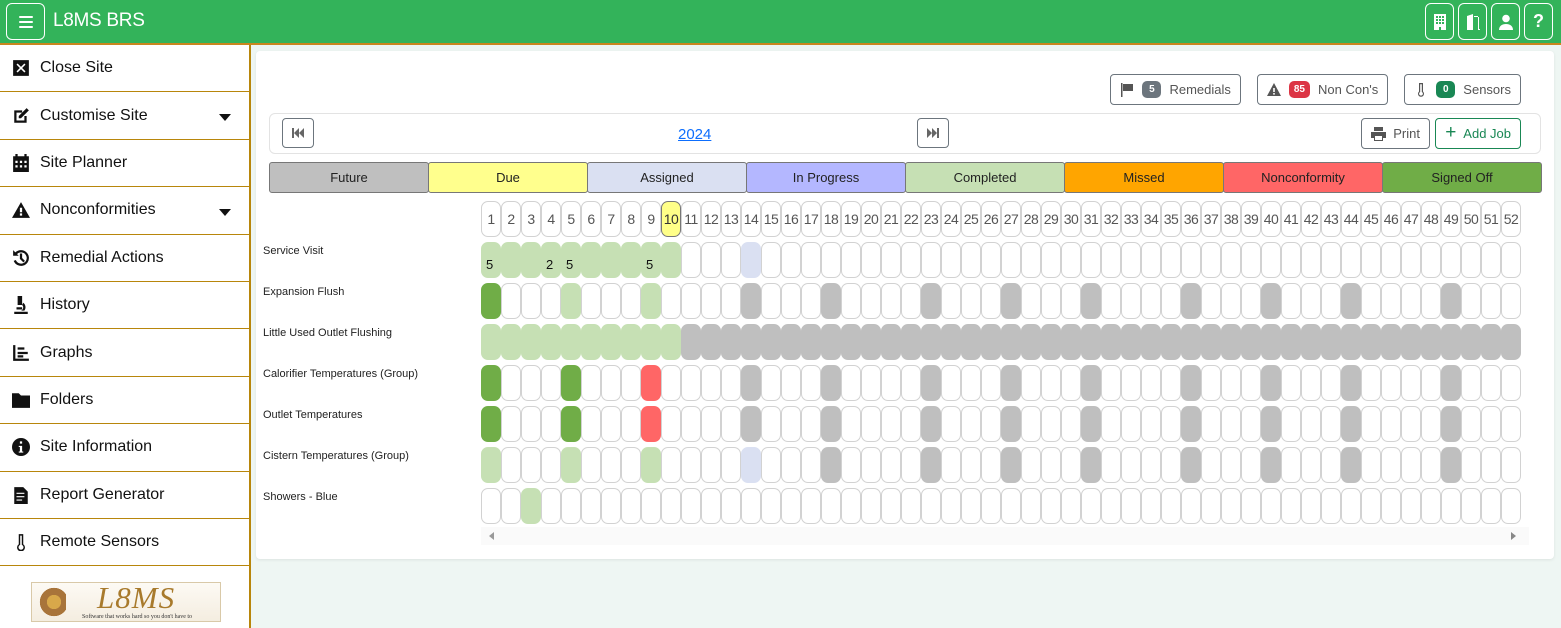 This screenshot has height=628, width=1561. Describe the element at coordinates (124, 211) in the screenshot. I see `sidebar-item-nonconformities: Nonconformities` at that location.